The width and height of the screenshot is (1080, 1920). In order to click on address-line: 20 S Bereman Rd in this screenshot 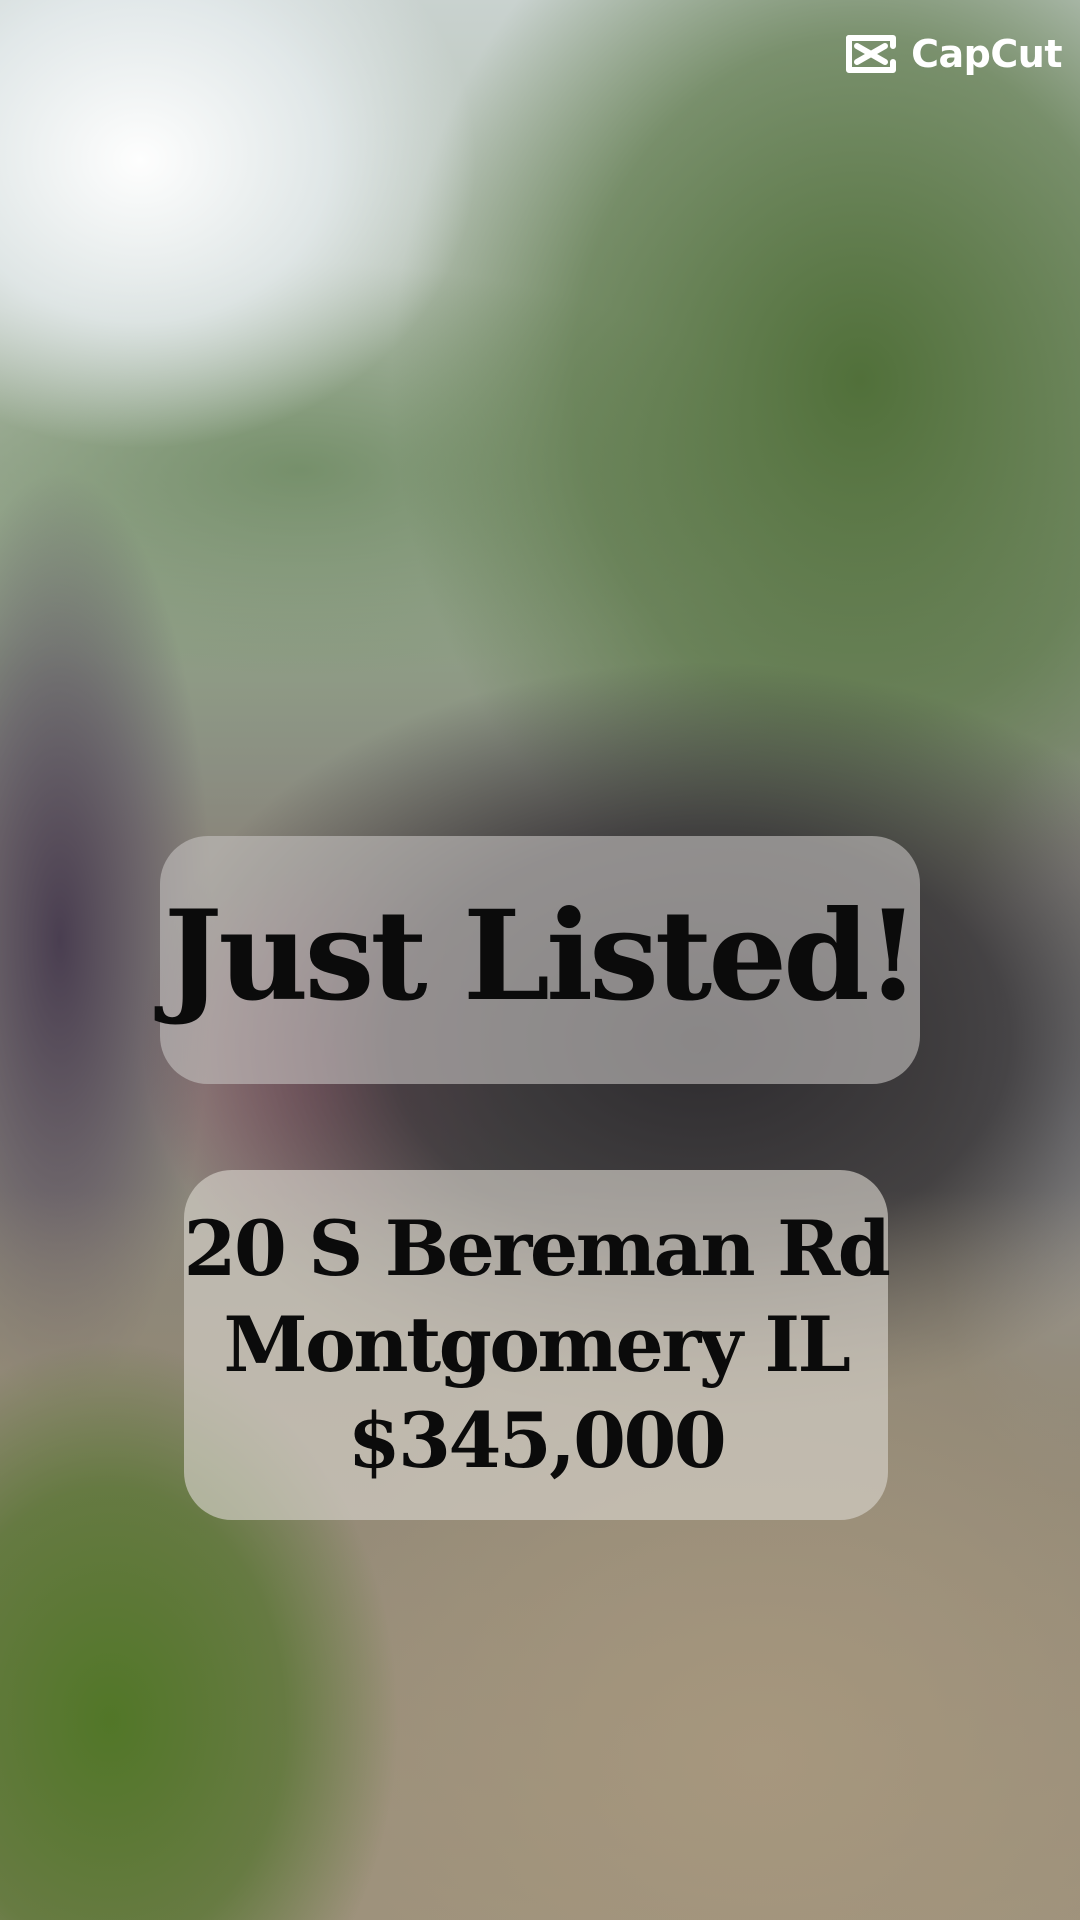, I will do `click(537, 1248)`.